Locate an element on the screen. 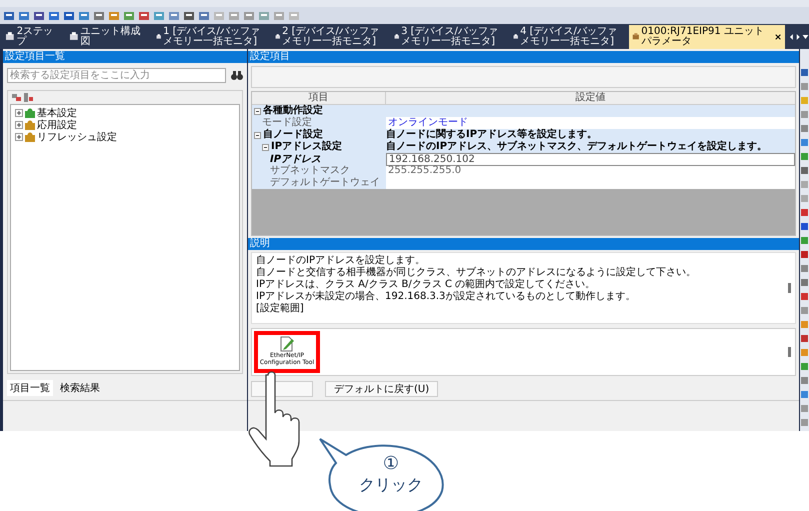 This screenshot has height=511, width=809. value-text: 255.255.255.0 is located at coordinates (424, 170).